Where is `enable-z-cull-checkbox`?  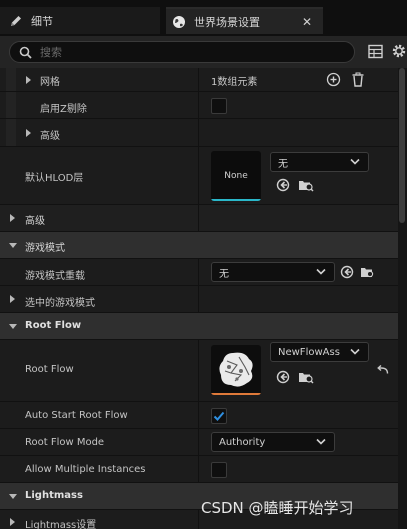
enable-z-cull-checkbox is located at coordinates (219, 106).